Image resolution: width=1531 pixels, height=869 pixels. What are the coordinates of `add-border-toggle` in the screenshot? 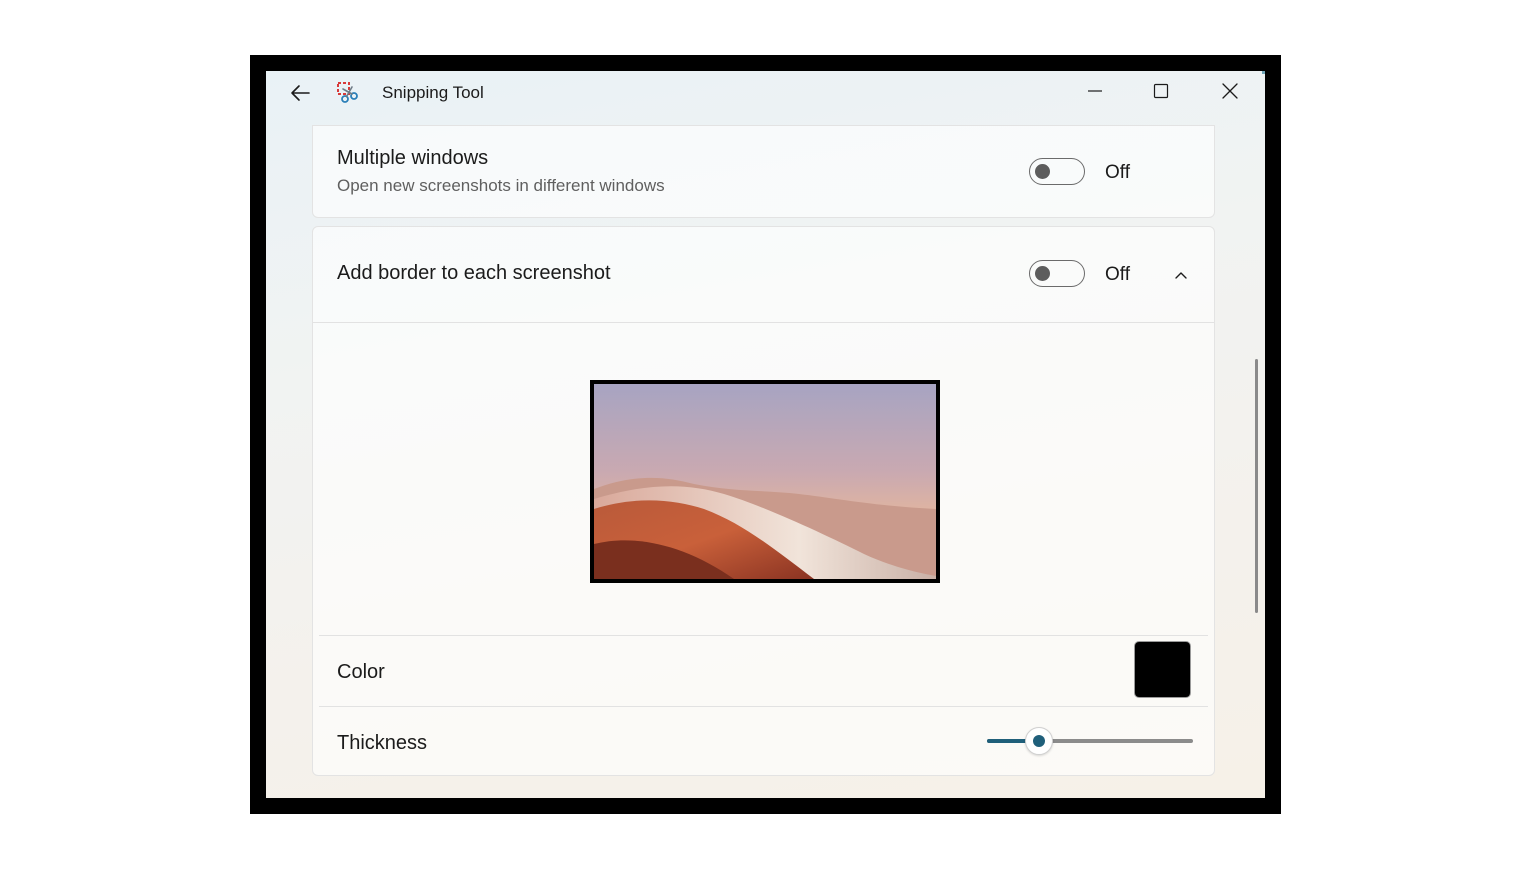 It's located at (1057, 273).